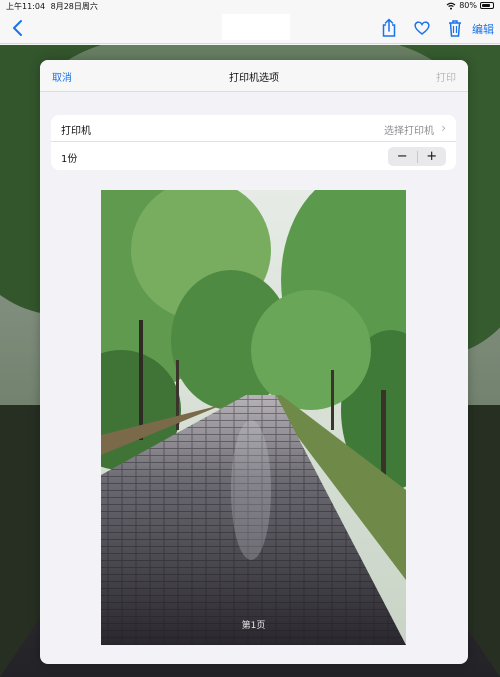  I want to click on printer-value: 选择打印机, so click(409, 131).